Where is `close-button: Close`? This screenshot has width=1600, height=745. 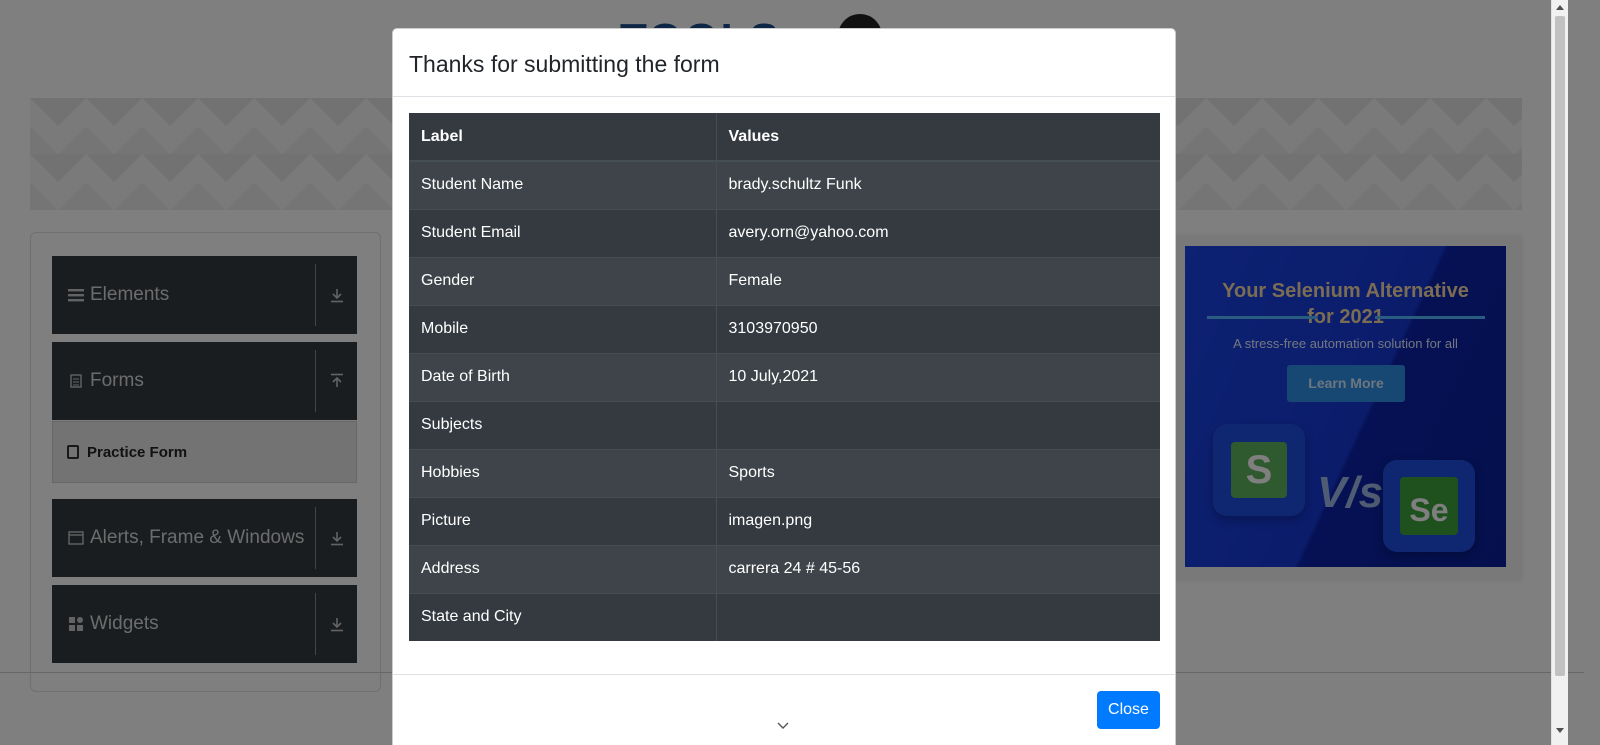 close-button: Close is located at coordinates (1128, 710).